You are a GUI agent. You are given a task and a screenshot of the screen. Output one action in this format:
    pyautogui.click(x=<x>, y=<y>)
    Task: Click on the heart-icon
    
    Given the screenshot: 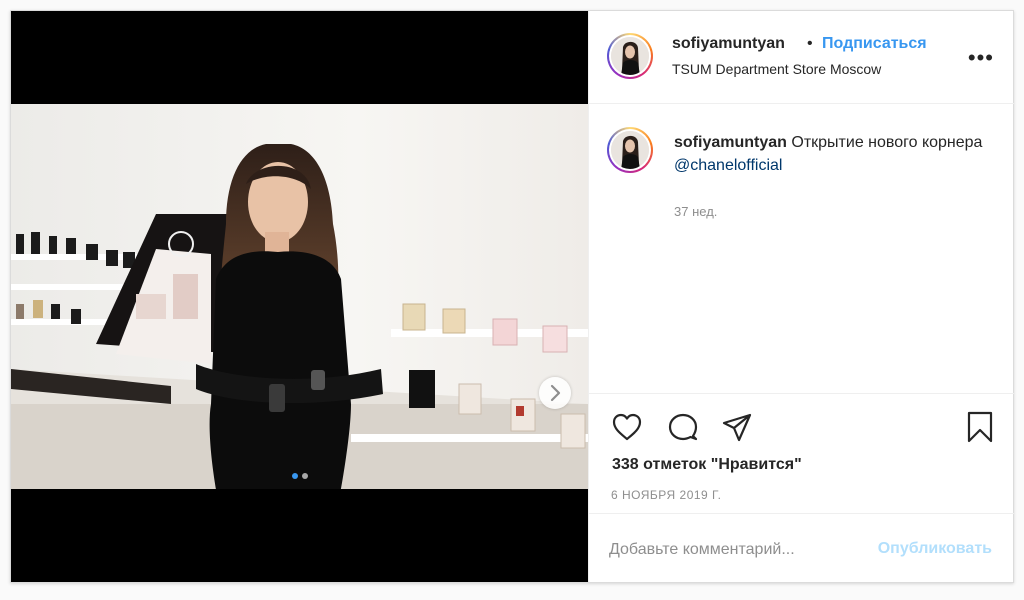 What is the action you would take?
    pyautogui.click(x=627, y=427)
    